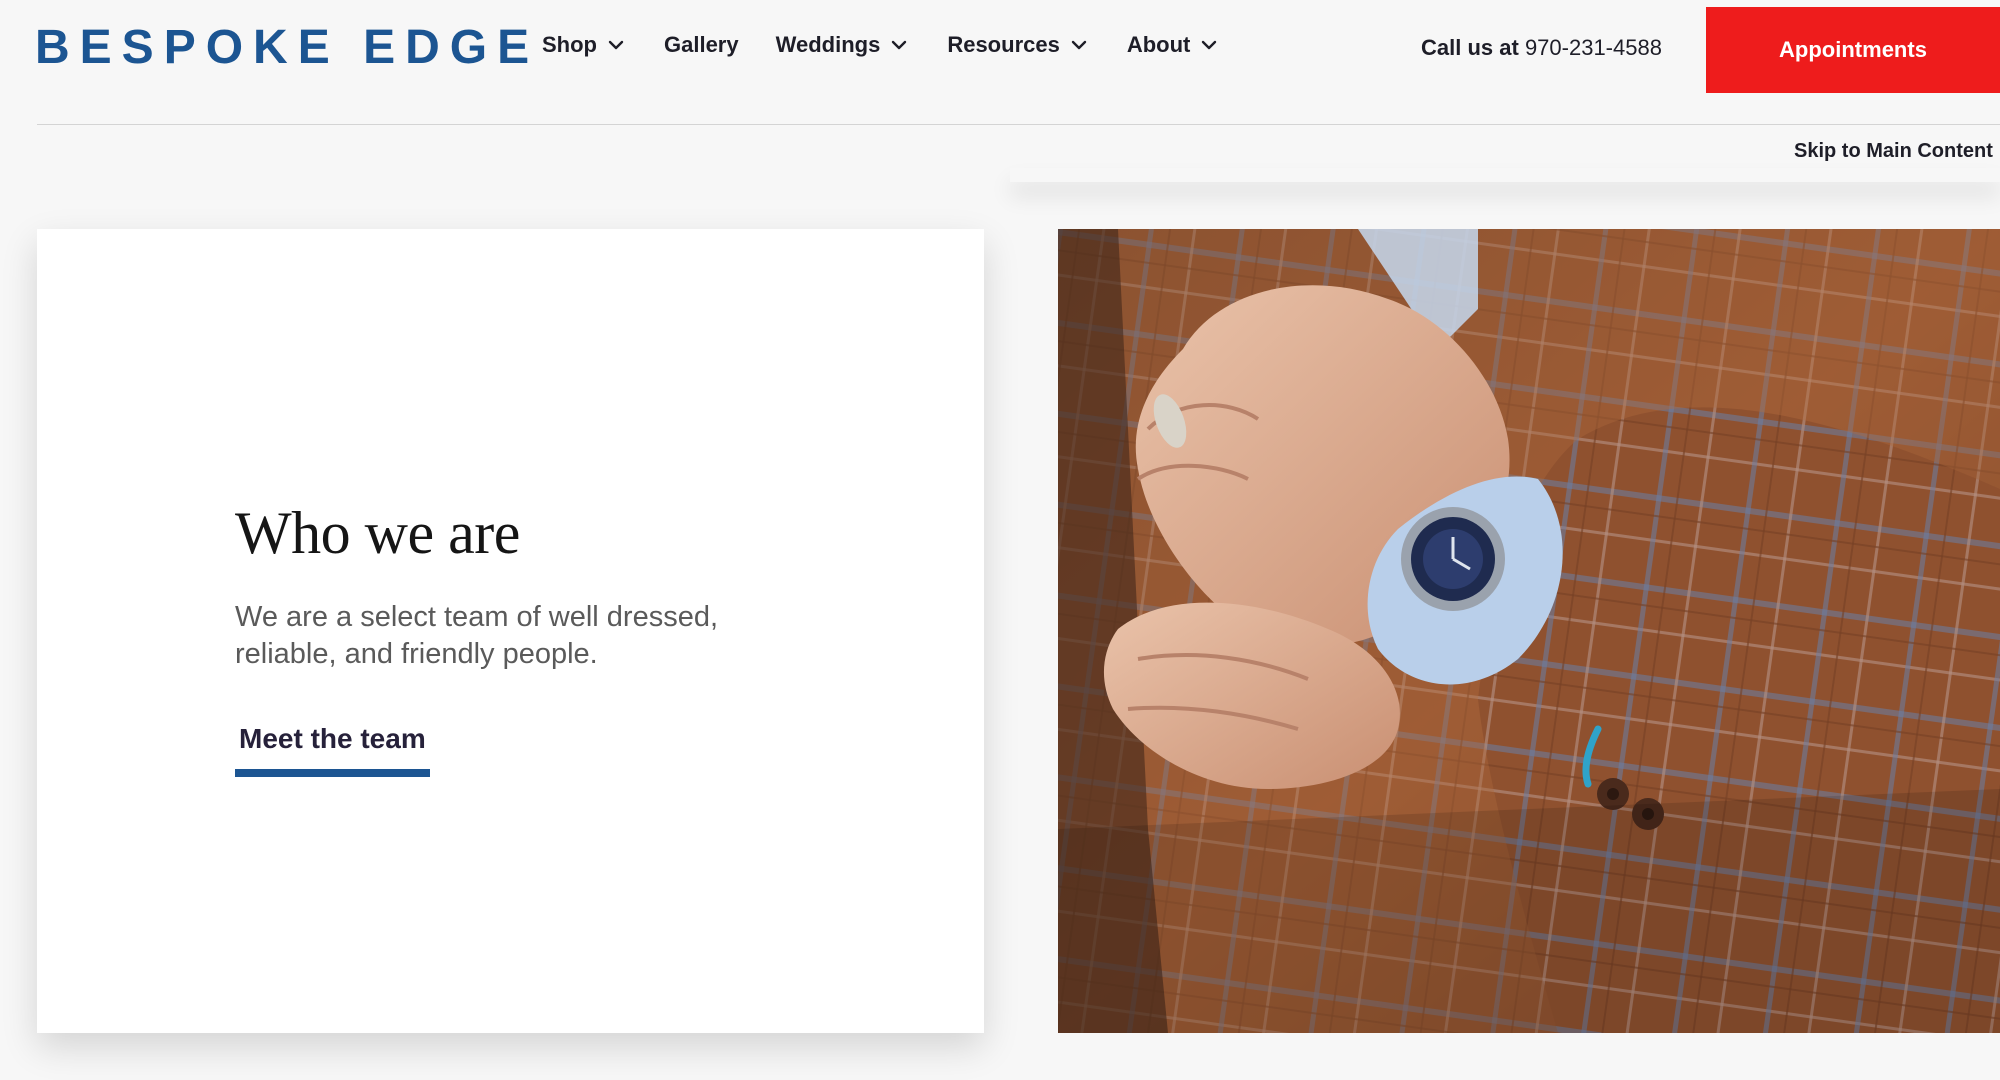 The width and height of the screenshot is (2000, 1080). I want to click on meet-the-team-link: Meet the team, so click(332, 747).